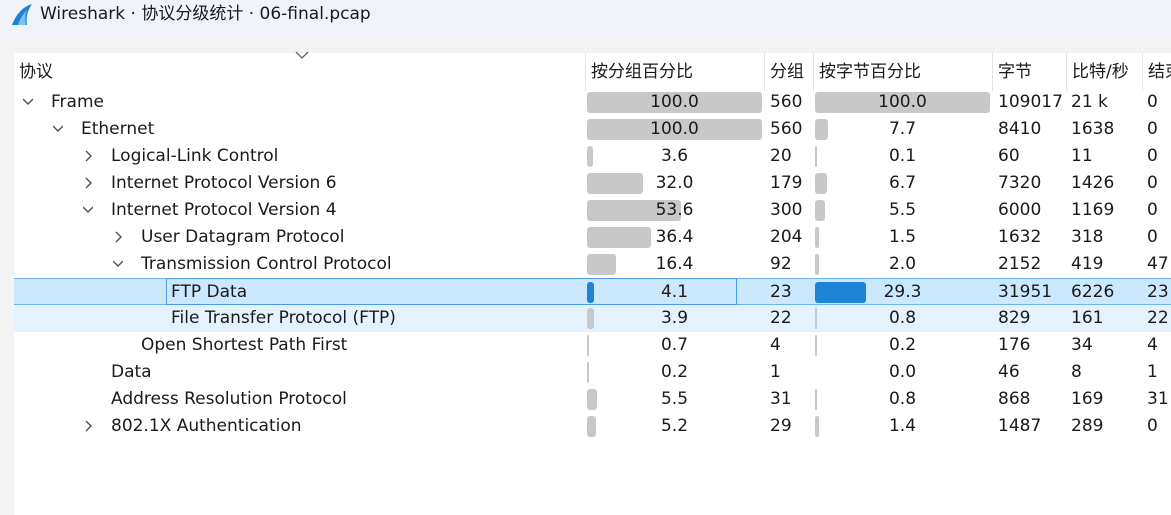  What do you see at coordinates (902, 129) in the screenshot?
I see `percent-bytes-value: 7.7` at bounding box center [902, 129].